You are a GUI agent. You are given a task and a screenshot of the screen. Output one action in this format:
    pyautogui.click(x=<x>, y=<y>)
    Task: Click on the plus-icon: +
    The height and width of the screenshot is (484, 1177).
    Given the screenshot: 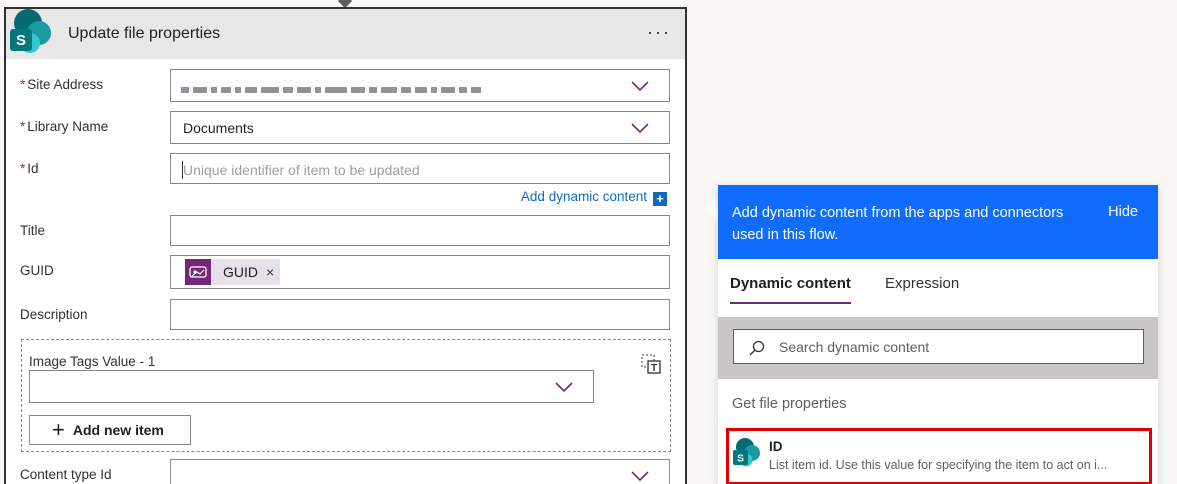 What is the action you would take?
    pyautogui.click(x=58, y=429)
    